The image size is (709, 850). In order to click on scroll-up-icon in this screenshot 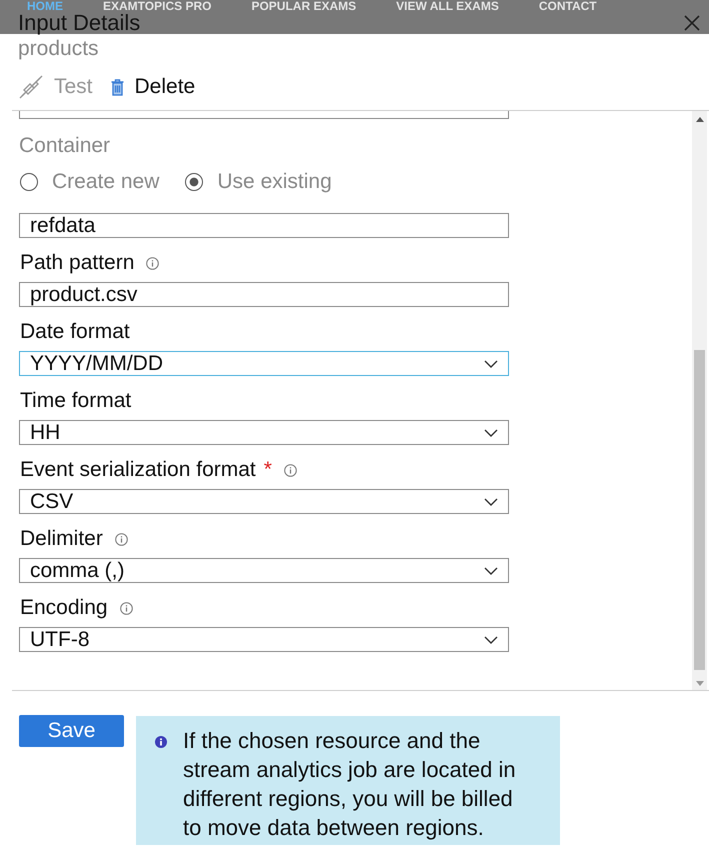, I will do `click(700, 119)`.